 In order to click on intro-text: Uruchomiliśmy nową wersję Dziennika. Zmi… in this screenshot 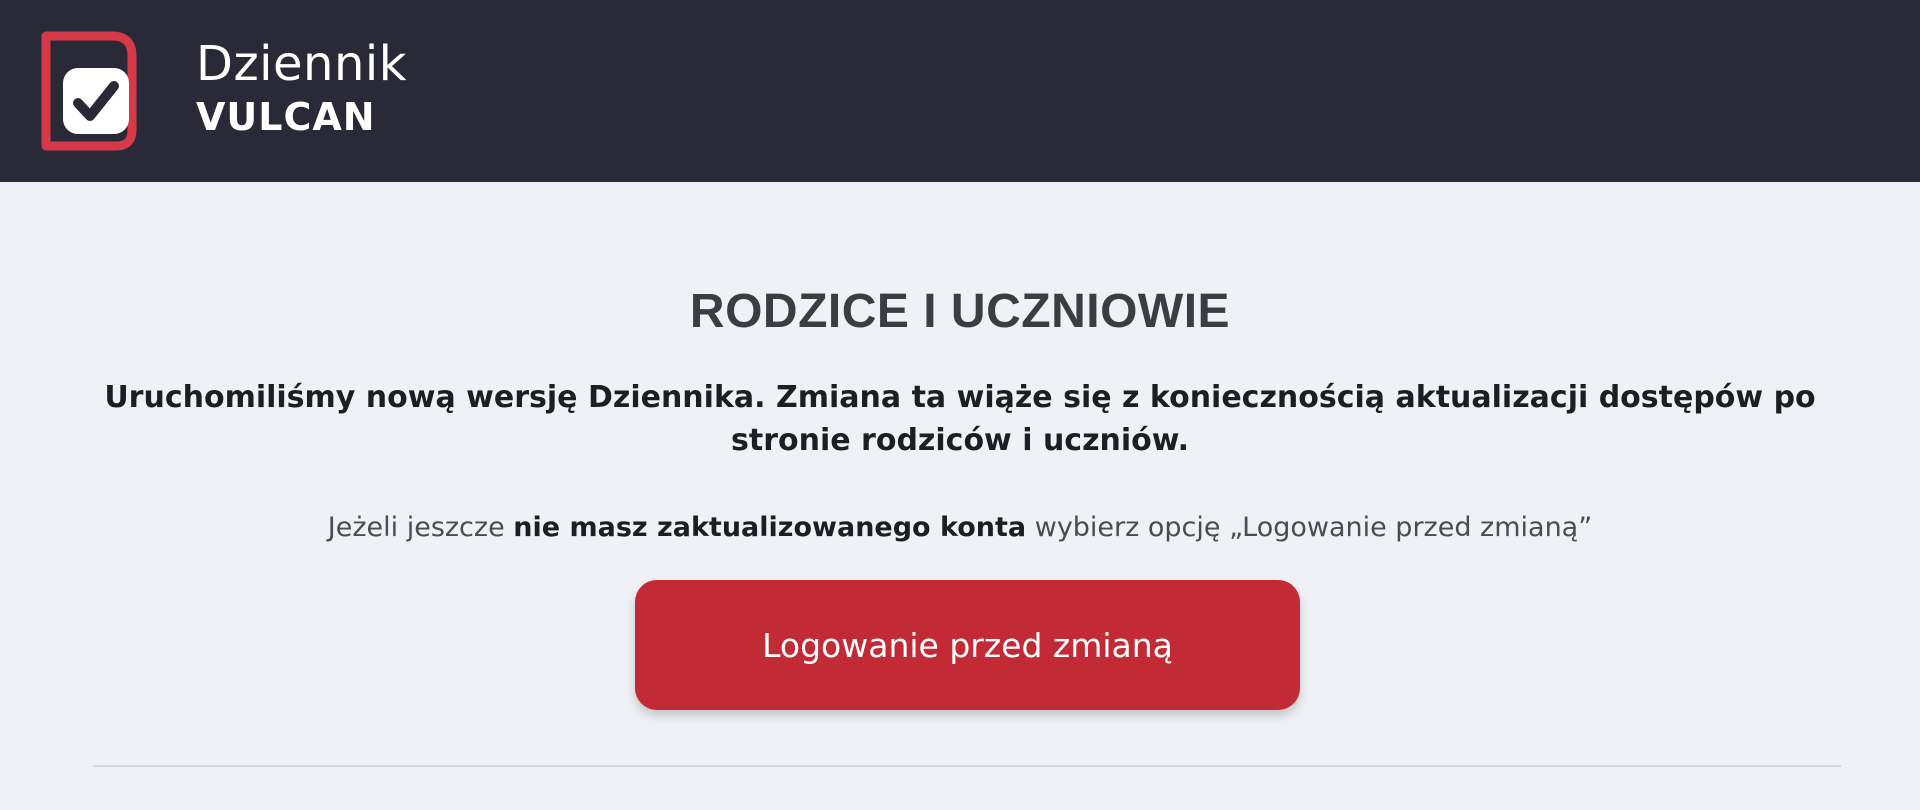, I will do `click(960, 419)`.